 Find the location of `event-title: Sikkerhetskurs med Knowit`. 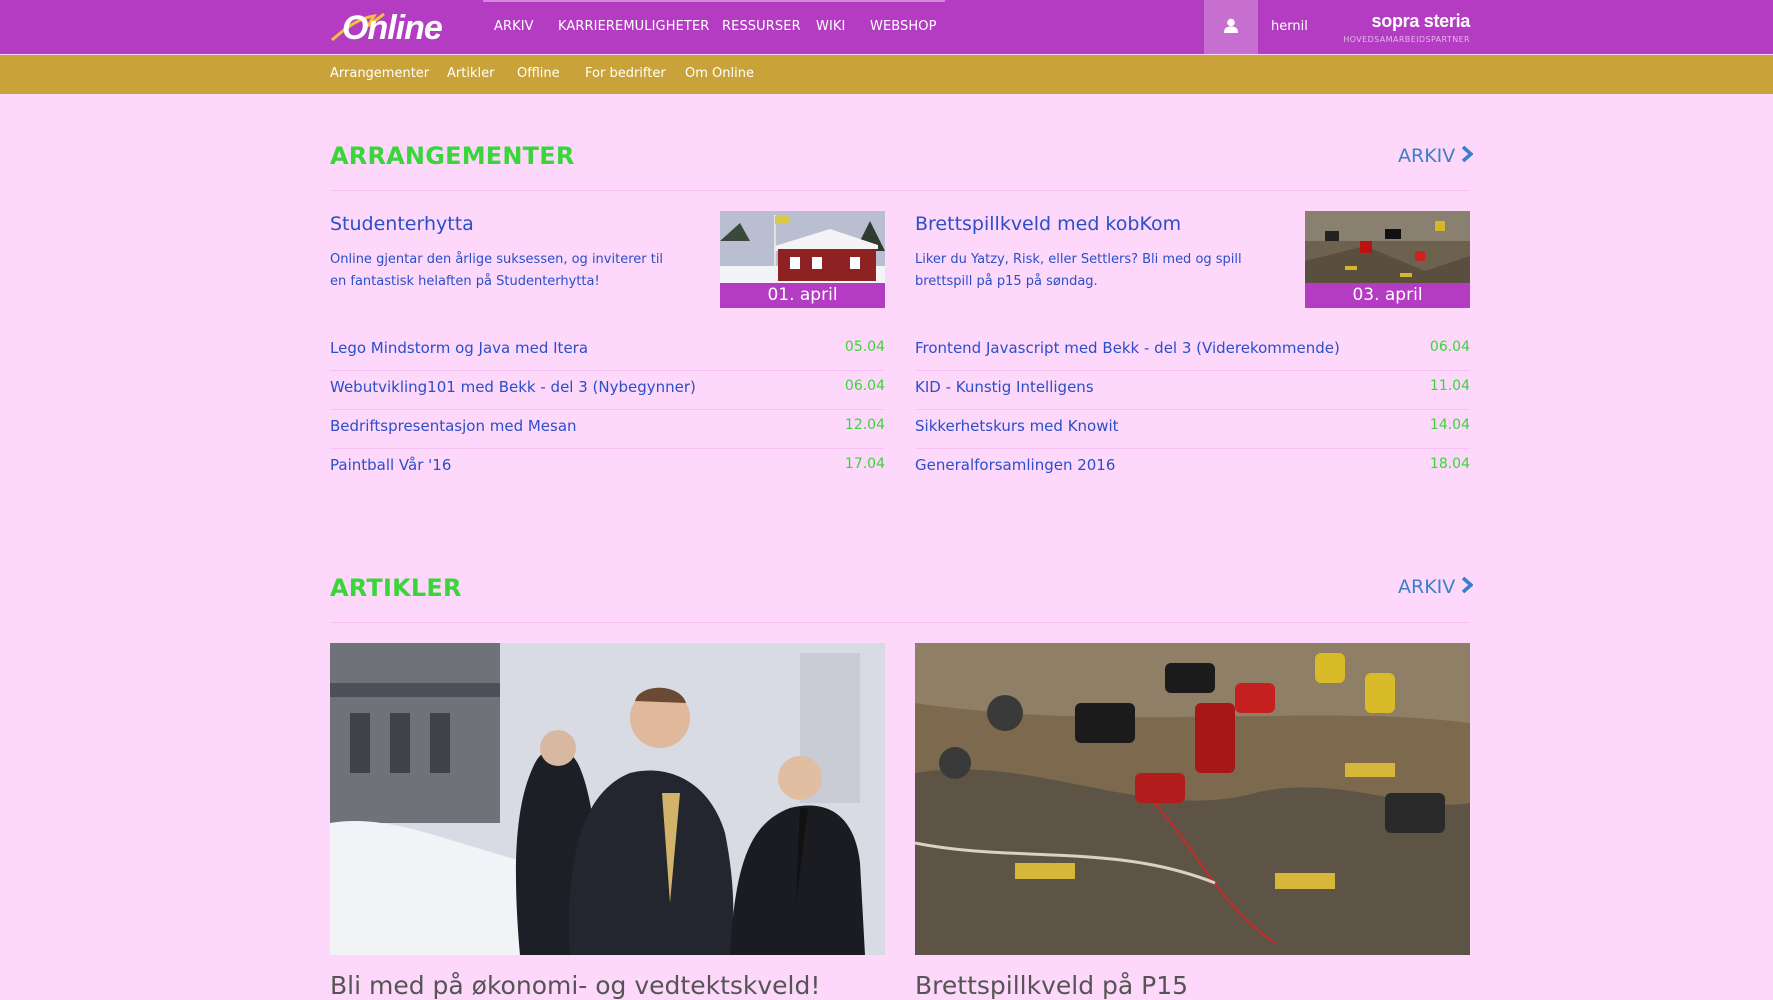

event-title: Sikkerhetskurs med Knowit is located at coordinates (1017, 426).